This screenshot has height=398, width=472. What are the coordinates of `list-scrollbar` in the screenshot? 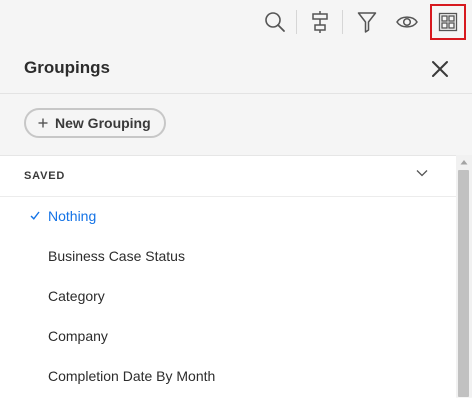 It's located at (464, 276).